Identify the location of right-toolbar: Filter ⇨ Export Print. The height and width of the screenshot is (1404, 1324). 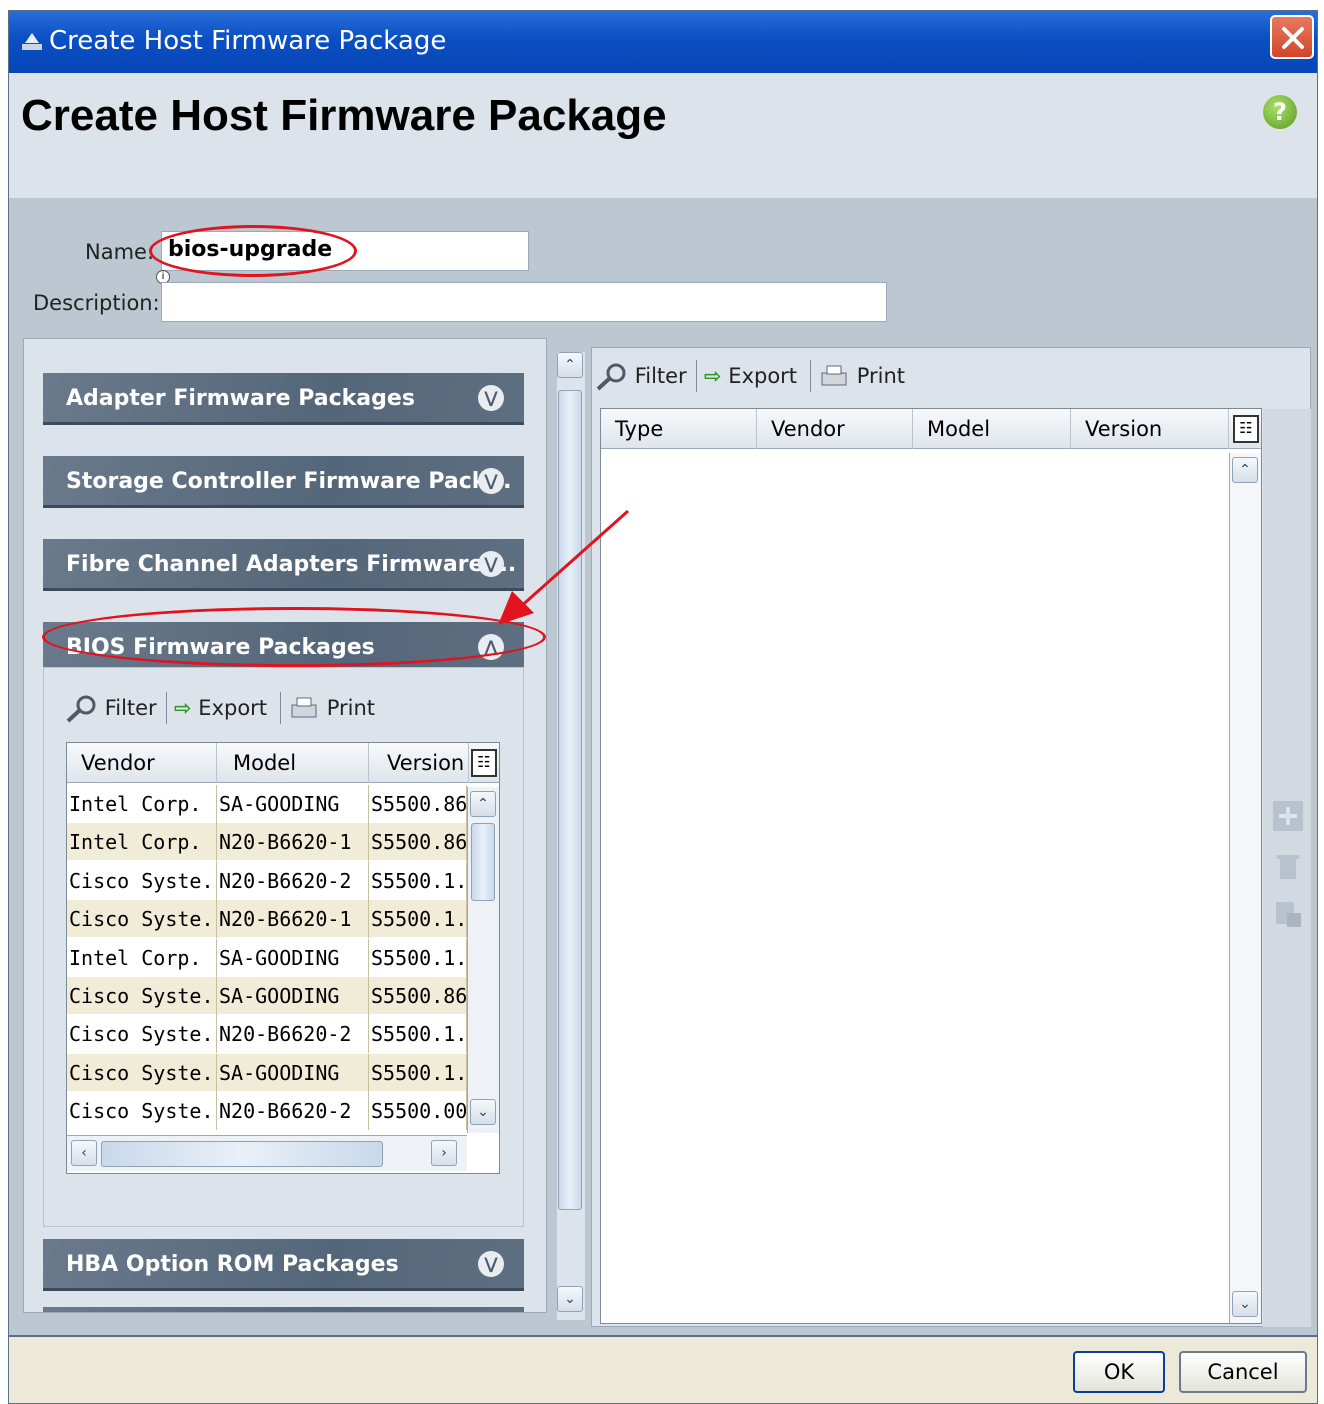
(756, 376).